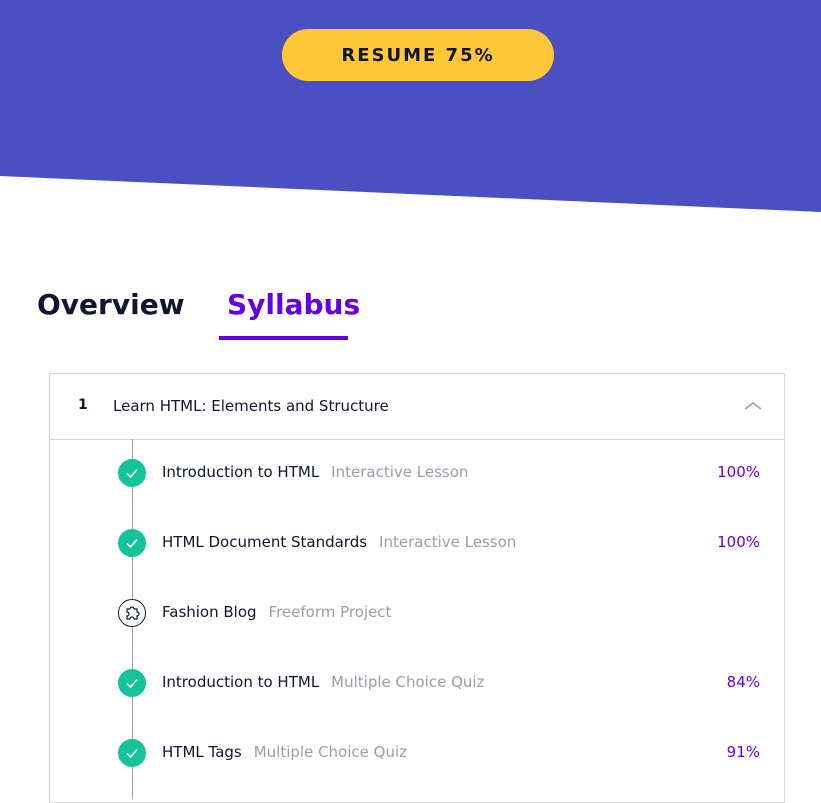 This screenshot has width=821, height=803. What do you see at coordinates (293, 304) in the screenshot?
I see `tab-syllabus: Syllabus` at bounding box center [293, 304].